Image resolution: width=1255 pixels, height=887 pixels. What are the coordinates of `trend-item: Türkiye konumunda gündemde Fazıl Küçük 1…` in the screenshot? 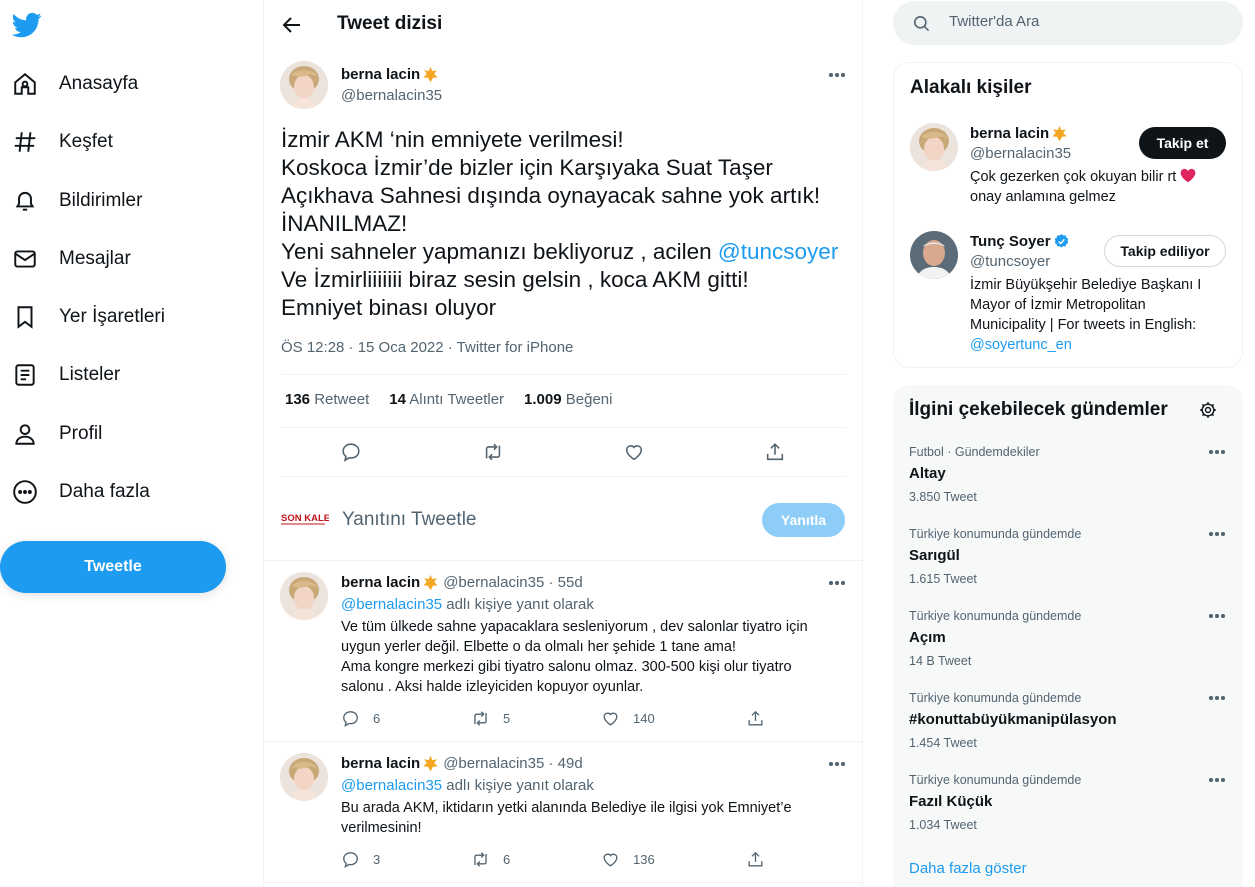 It's located at (1069, 808).